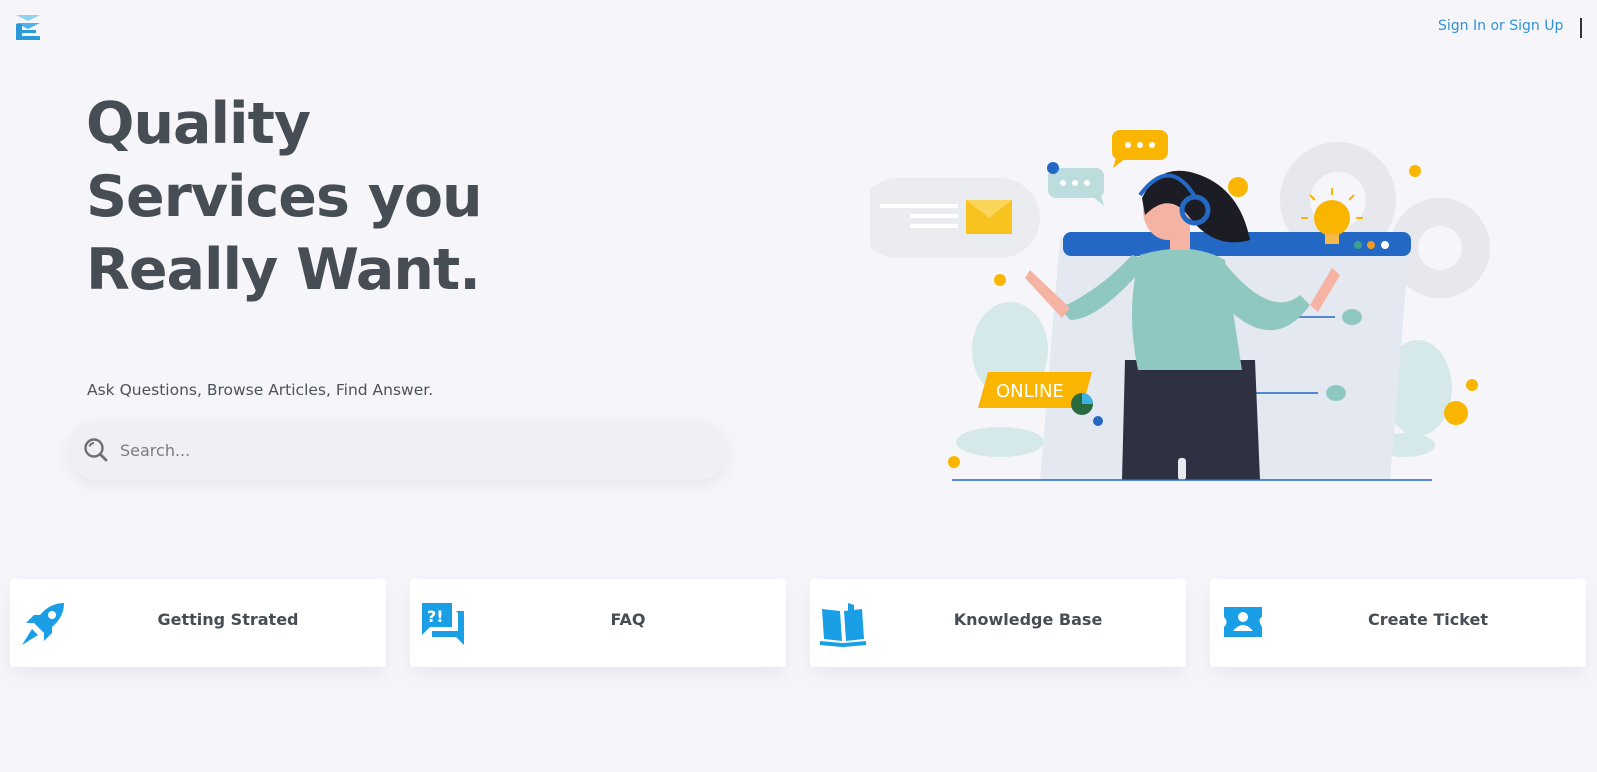 This screenshot has height=772, width=1597. What do you see at coordinates (96, 450) in the screenshot?
I see `search-icon` at bounding box center [96, 450].